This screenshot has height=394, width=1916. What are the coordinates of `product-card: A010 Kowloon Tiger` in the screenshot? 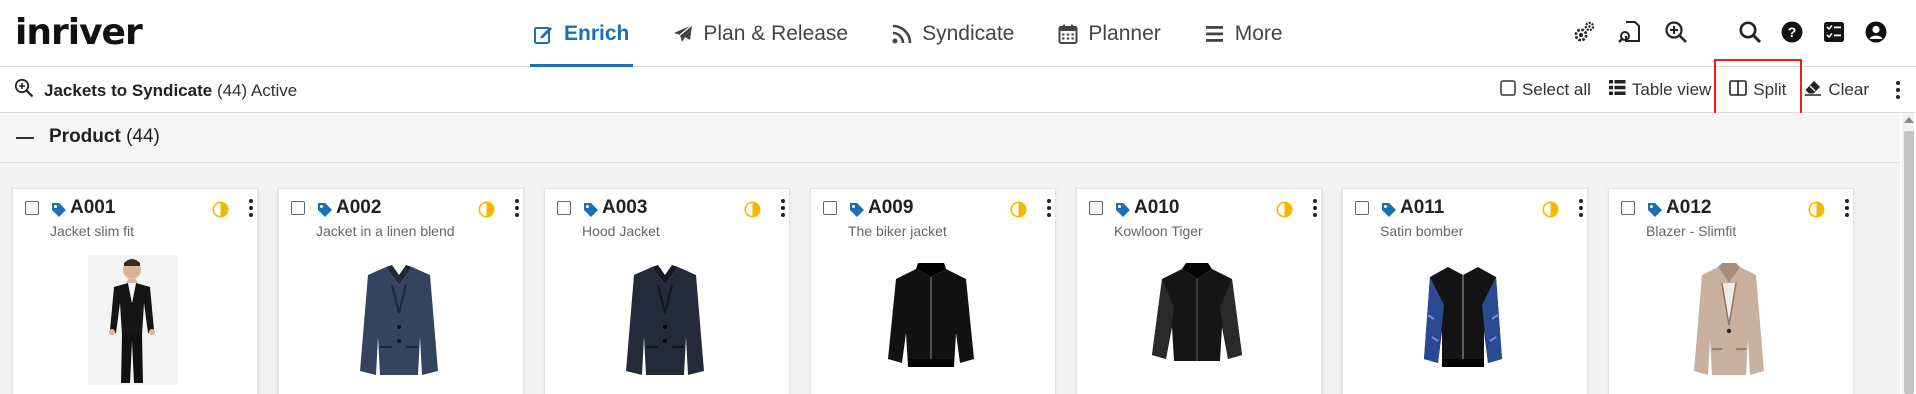 It's located at (1199, 291).